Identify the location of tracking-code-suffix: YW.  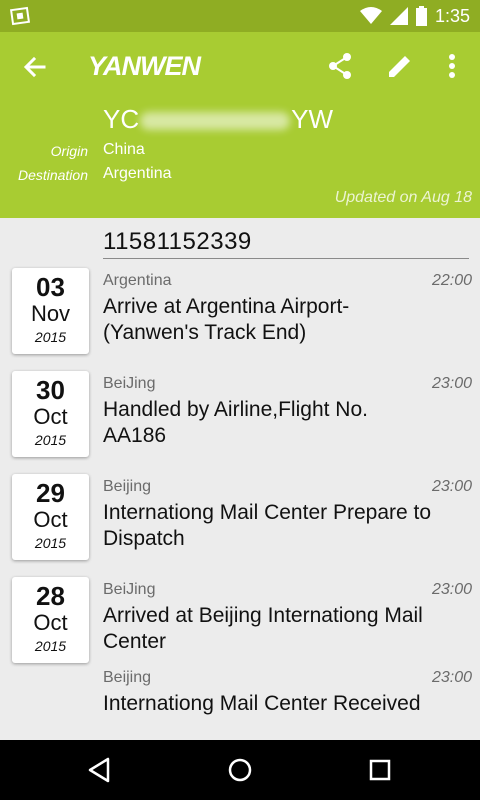
(312, 119).